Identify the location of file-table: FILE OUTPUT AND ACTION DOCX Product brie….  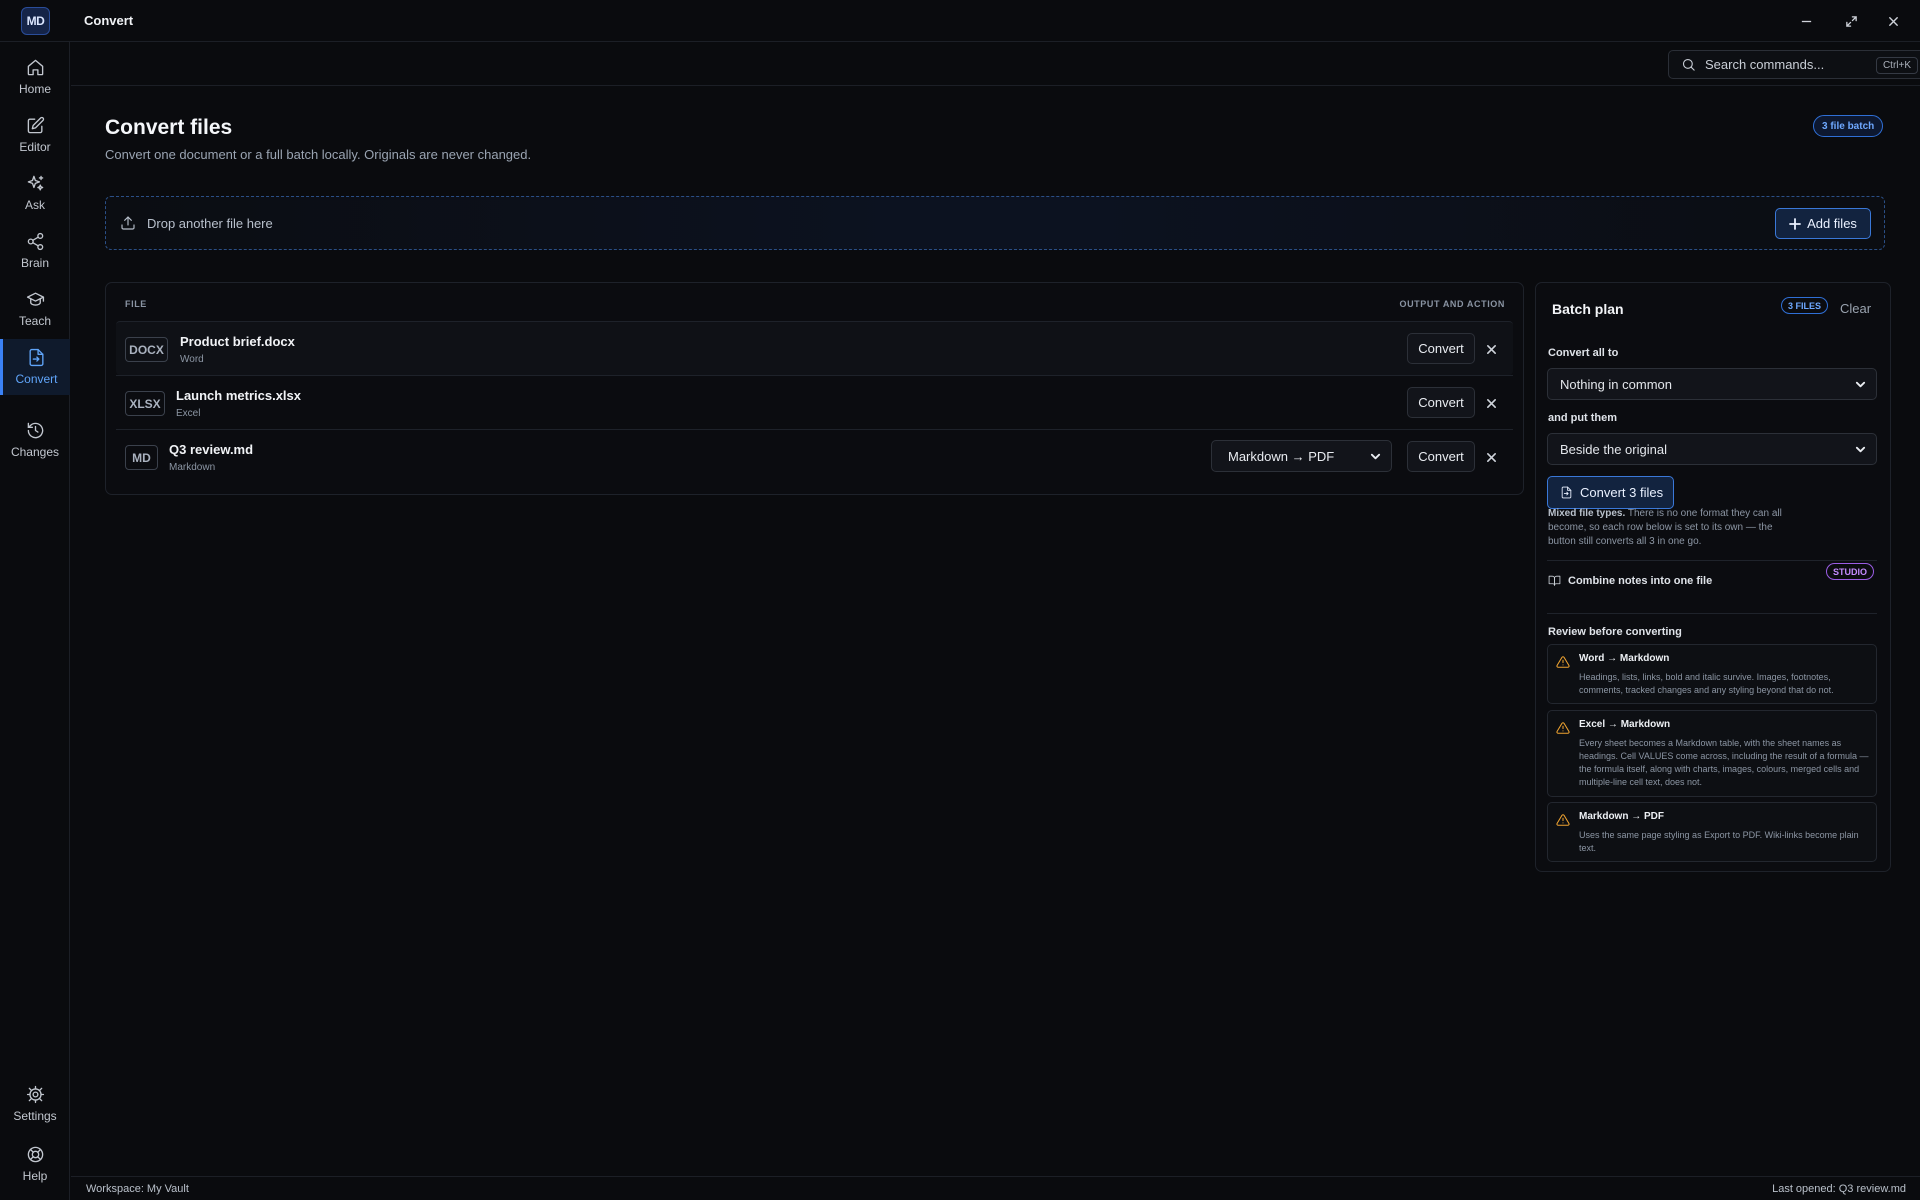
(814, 388).